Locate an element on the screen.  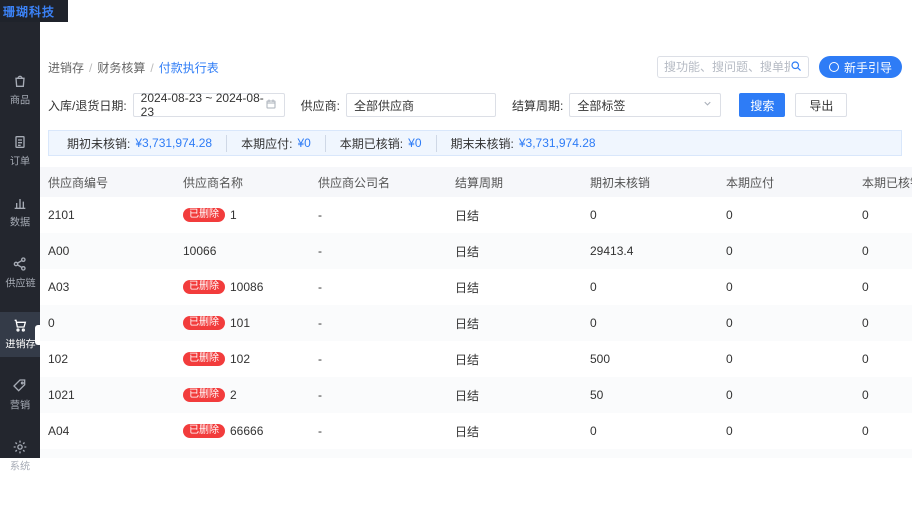
sidebar-item-supply-chain: 供应链 is located at coordinates (20, 273).